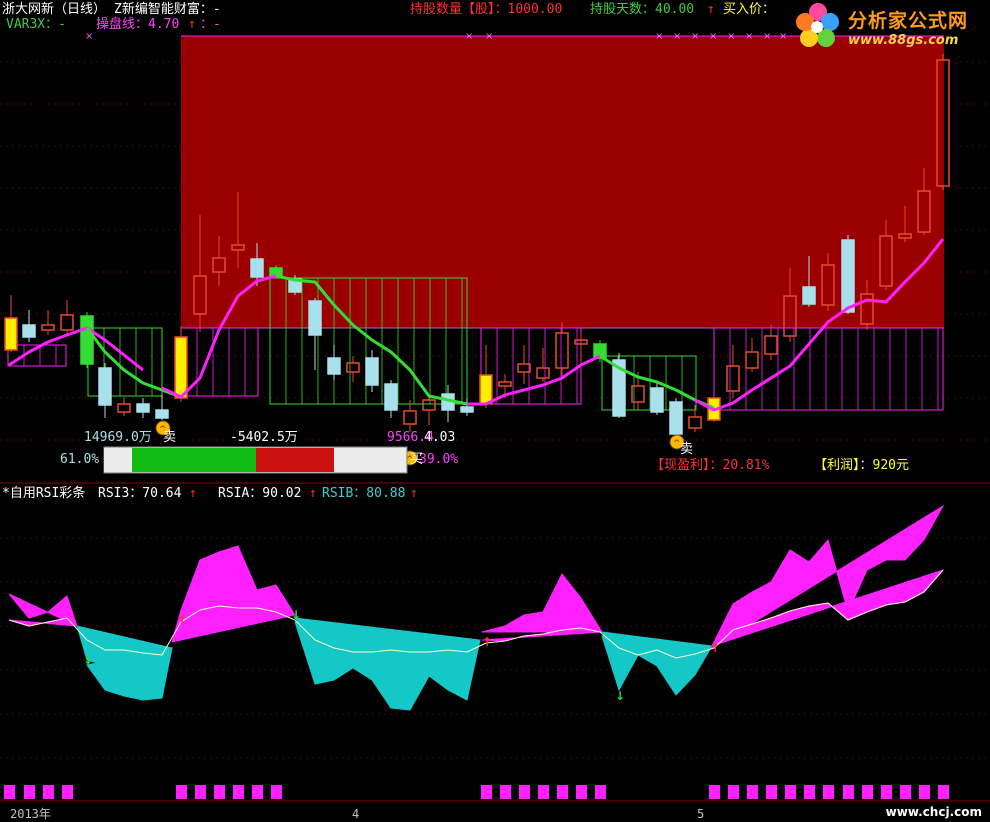 This screenshot has height=822, width=990. Describe the element at coordinates (370, 460) in the screenshot. I see `flow-bar-right-cap` at that location.